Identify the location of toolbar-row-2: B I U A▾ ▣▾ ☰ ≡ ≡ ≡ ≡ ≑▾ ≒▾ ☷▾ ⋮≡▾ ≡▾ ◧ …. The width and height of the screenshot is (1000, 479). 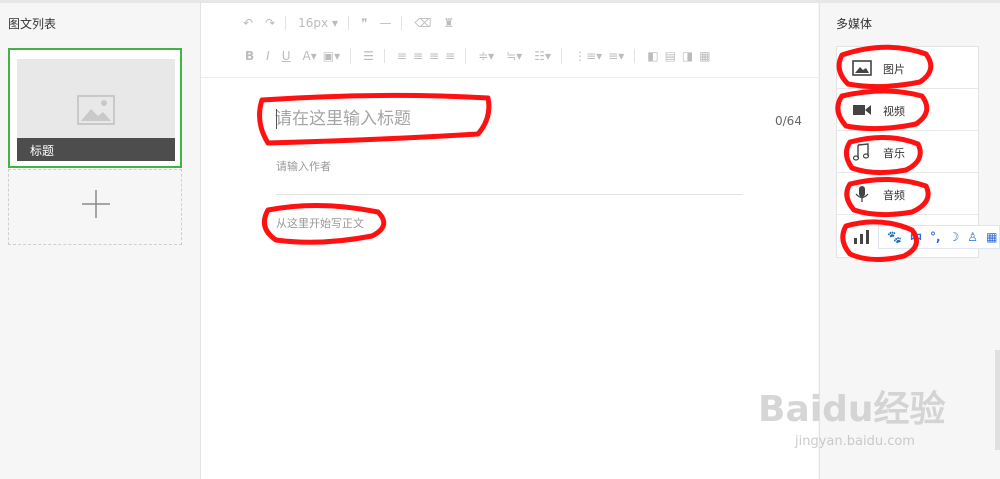
(509, 56).